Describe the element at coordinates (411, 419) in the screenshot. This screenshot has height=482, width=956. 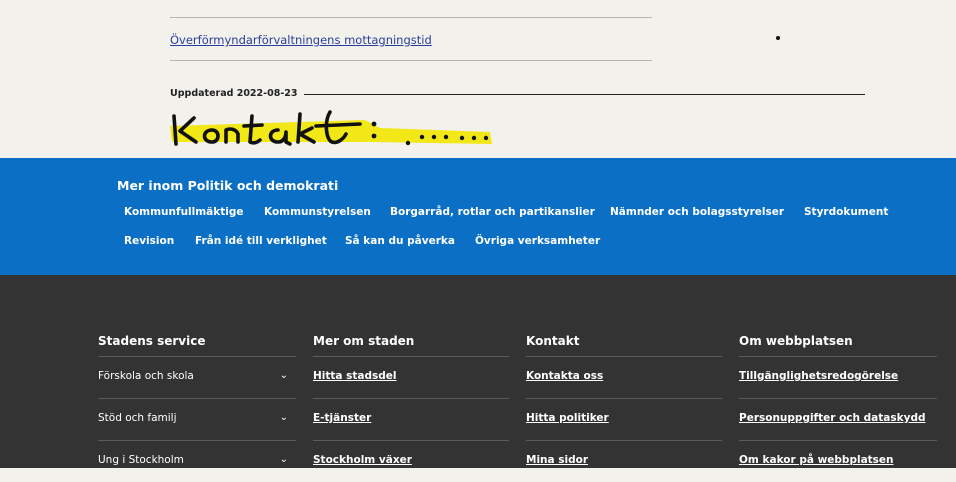
I see `footer-link: E-tjänster` at that location.